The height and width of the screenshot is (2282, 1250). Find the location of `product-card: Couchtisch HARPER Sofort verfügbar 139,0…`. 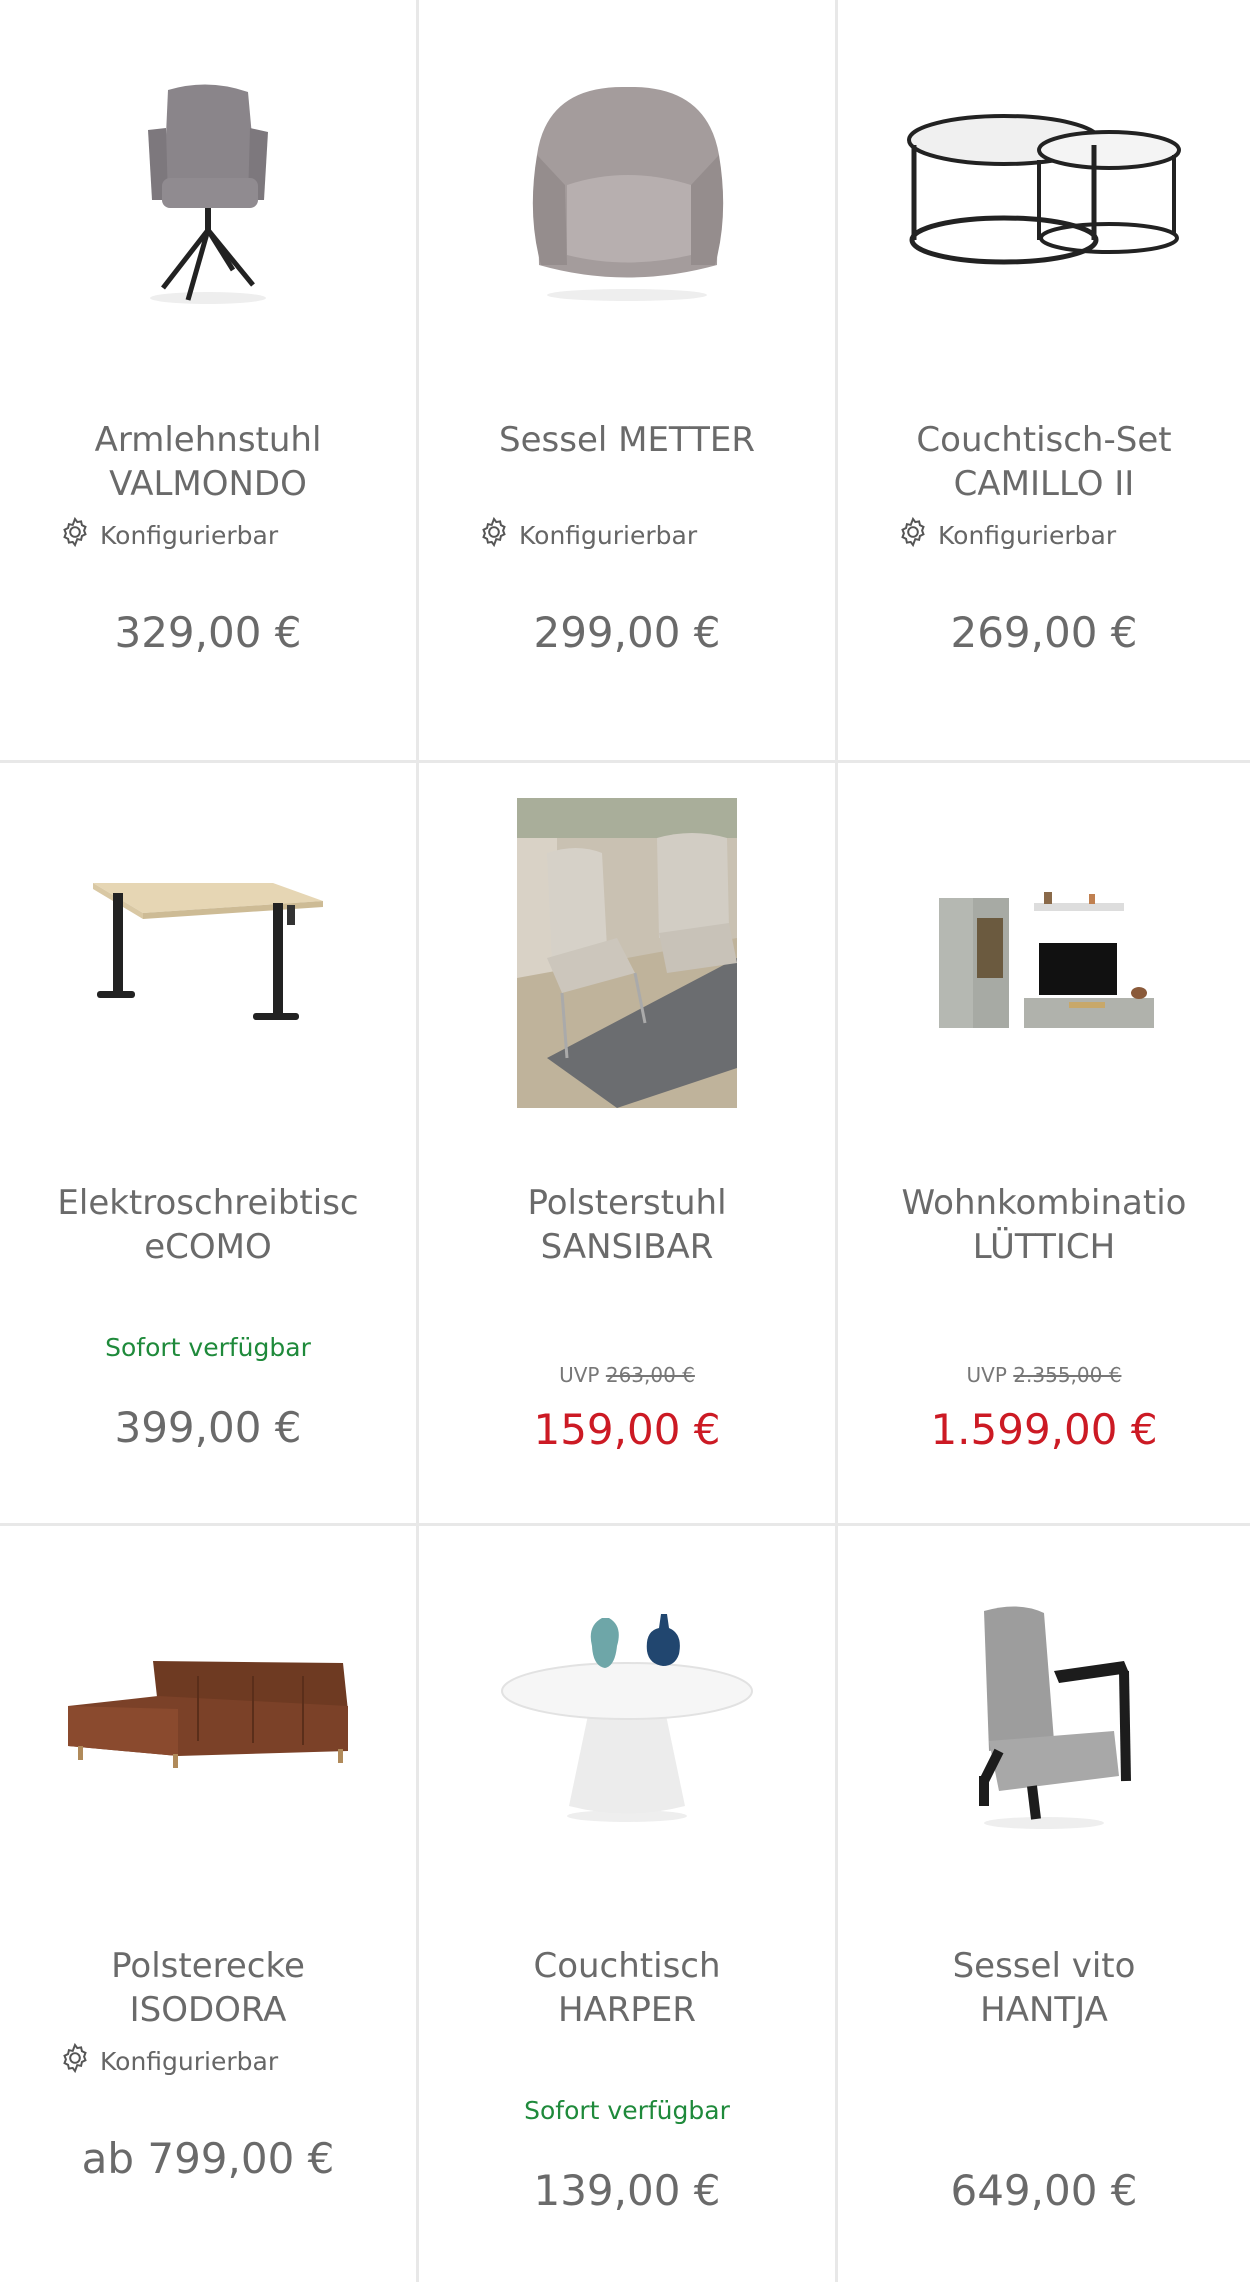

product-card: Couchtisch HARPER Sofort verfügbar 139,0… is located at coordinates (628, 1904).